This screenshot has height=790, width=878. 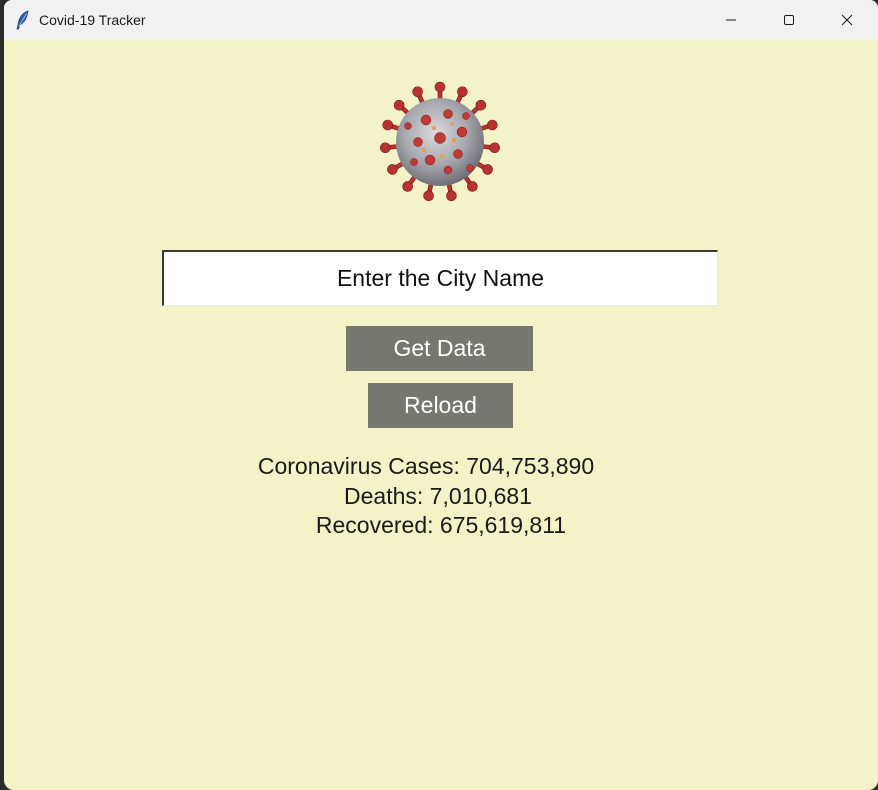 I want to click on minimize-button, so click(x=731, y=20).